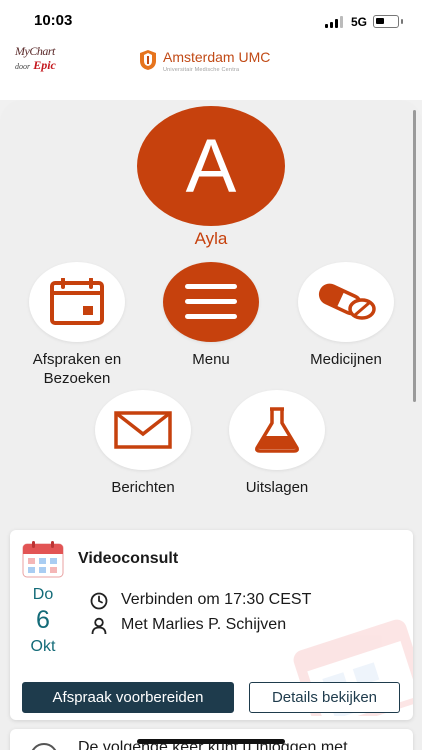  What do you see at coordinates (77, 369) in the screenshot?
I see `tile-appointments-label: Afspraken en Bezoeken` at bounding box center [77, 369].